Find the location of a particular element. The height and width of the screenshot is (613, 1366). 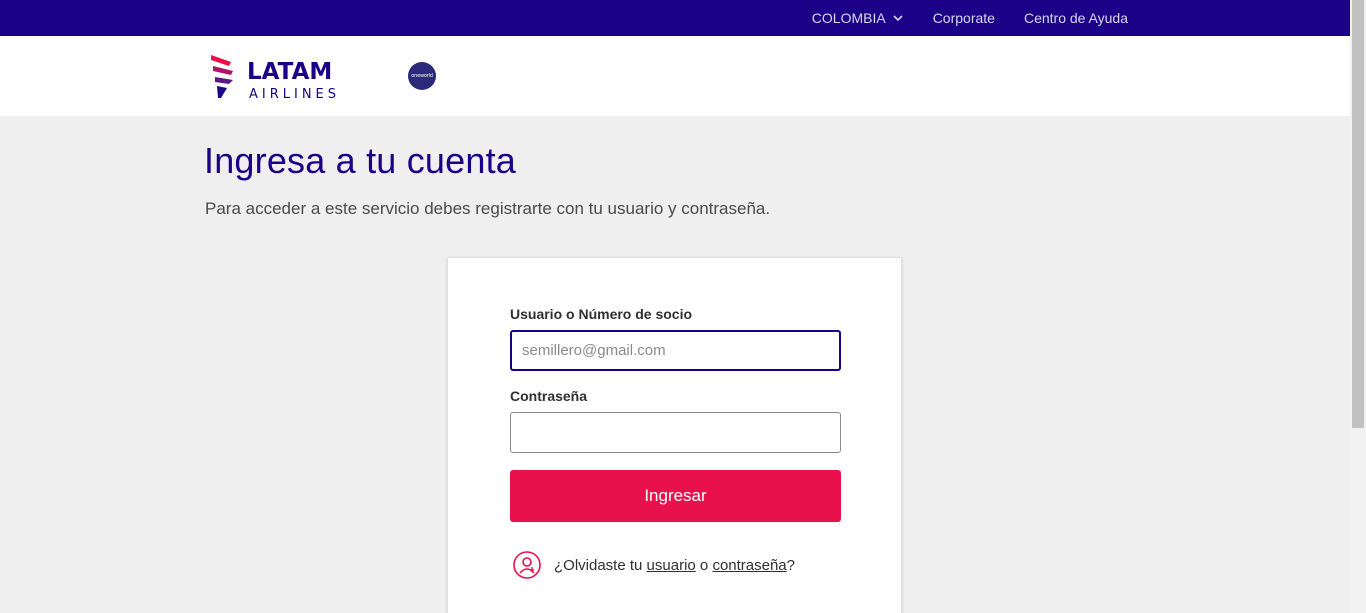

oneworld-logo: oneworld is located at coordinates (422, 76).